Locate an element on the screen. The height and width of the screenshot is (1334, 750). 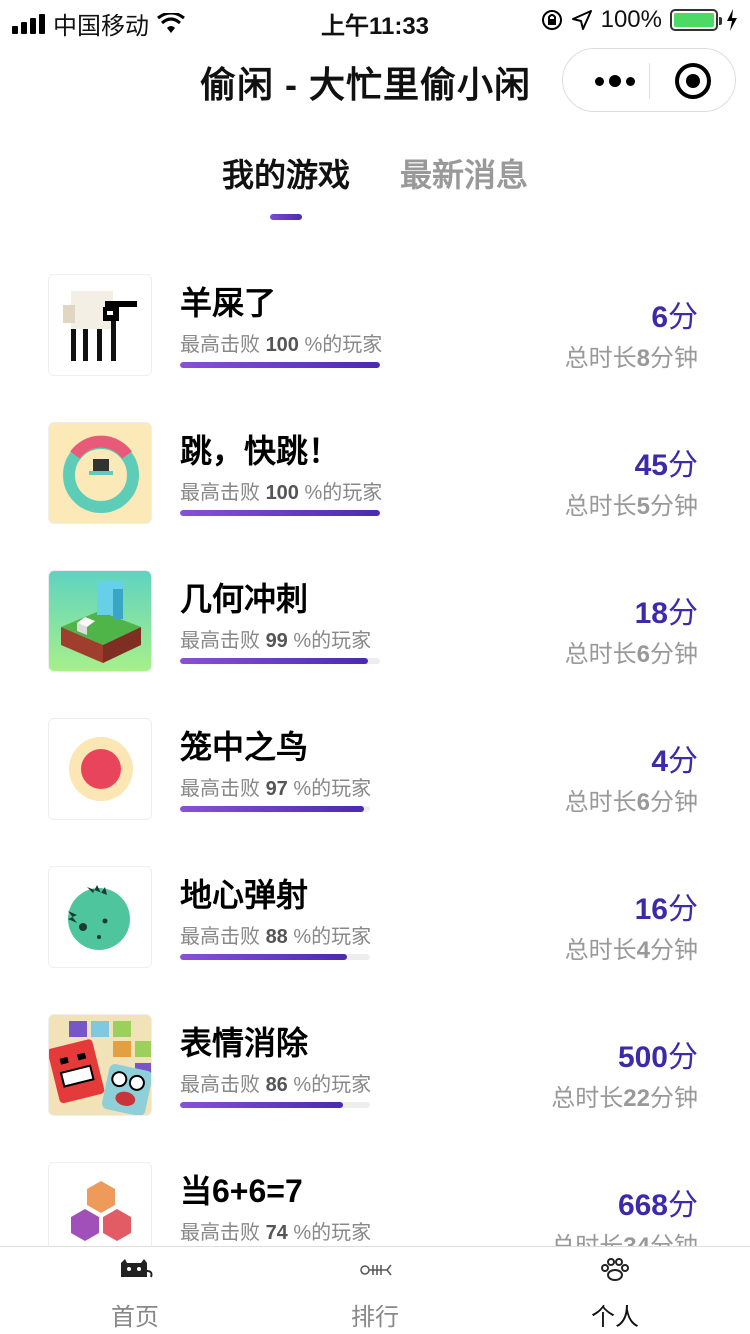
status-bar: 中国移动 上午11:33 100% is located at coordinates (375, 20).